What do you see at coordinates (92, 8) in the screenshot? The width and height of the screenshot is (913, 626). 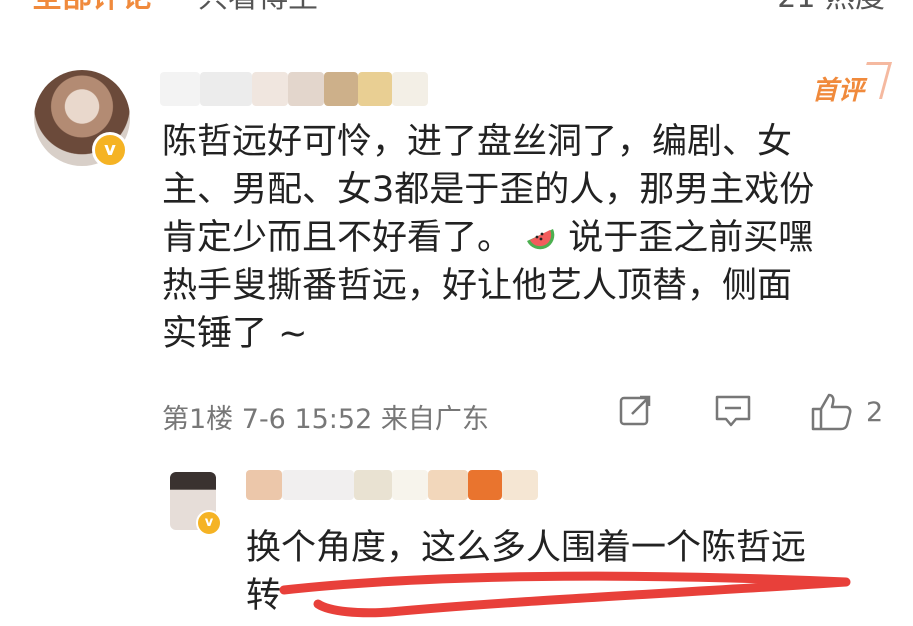 I see `tab-all-comments: 全部评论` at bounding box center [92, 8].